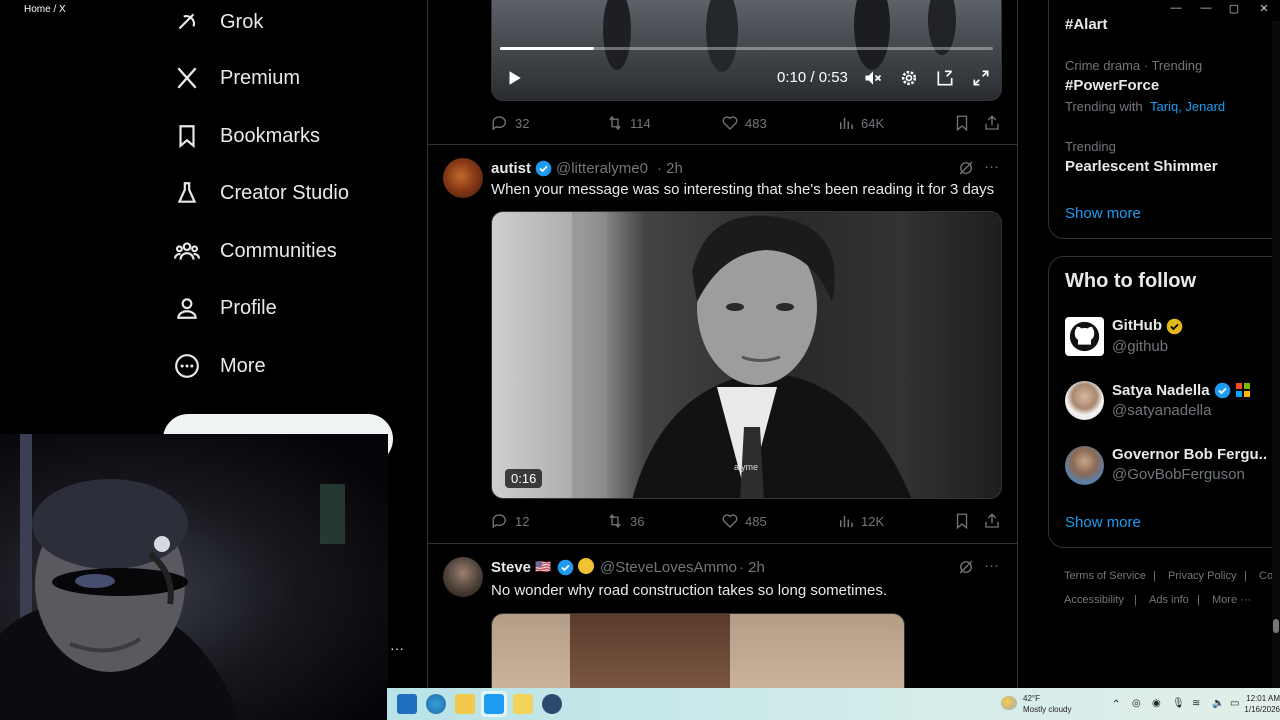 Image resolution: width=1280 pixels, height=720 pixels. Describe the element at coordinates (248, 307) in the screenshot. I see `nav-label-profile: Profile` at that location.